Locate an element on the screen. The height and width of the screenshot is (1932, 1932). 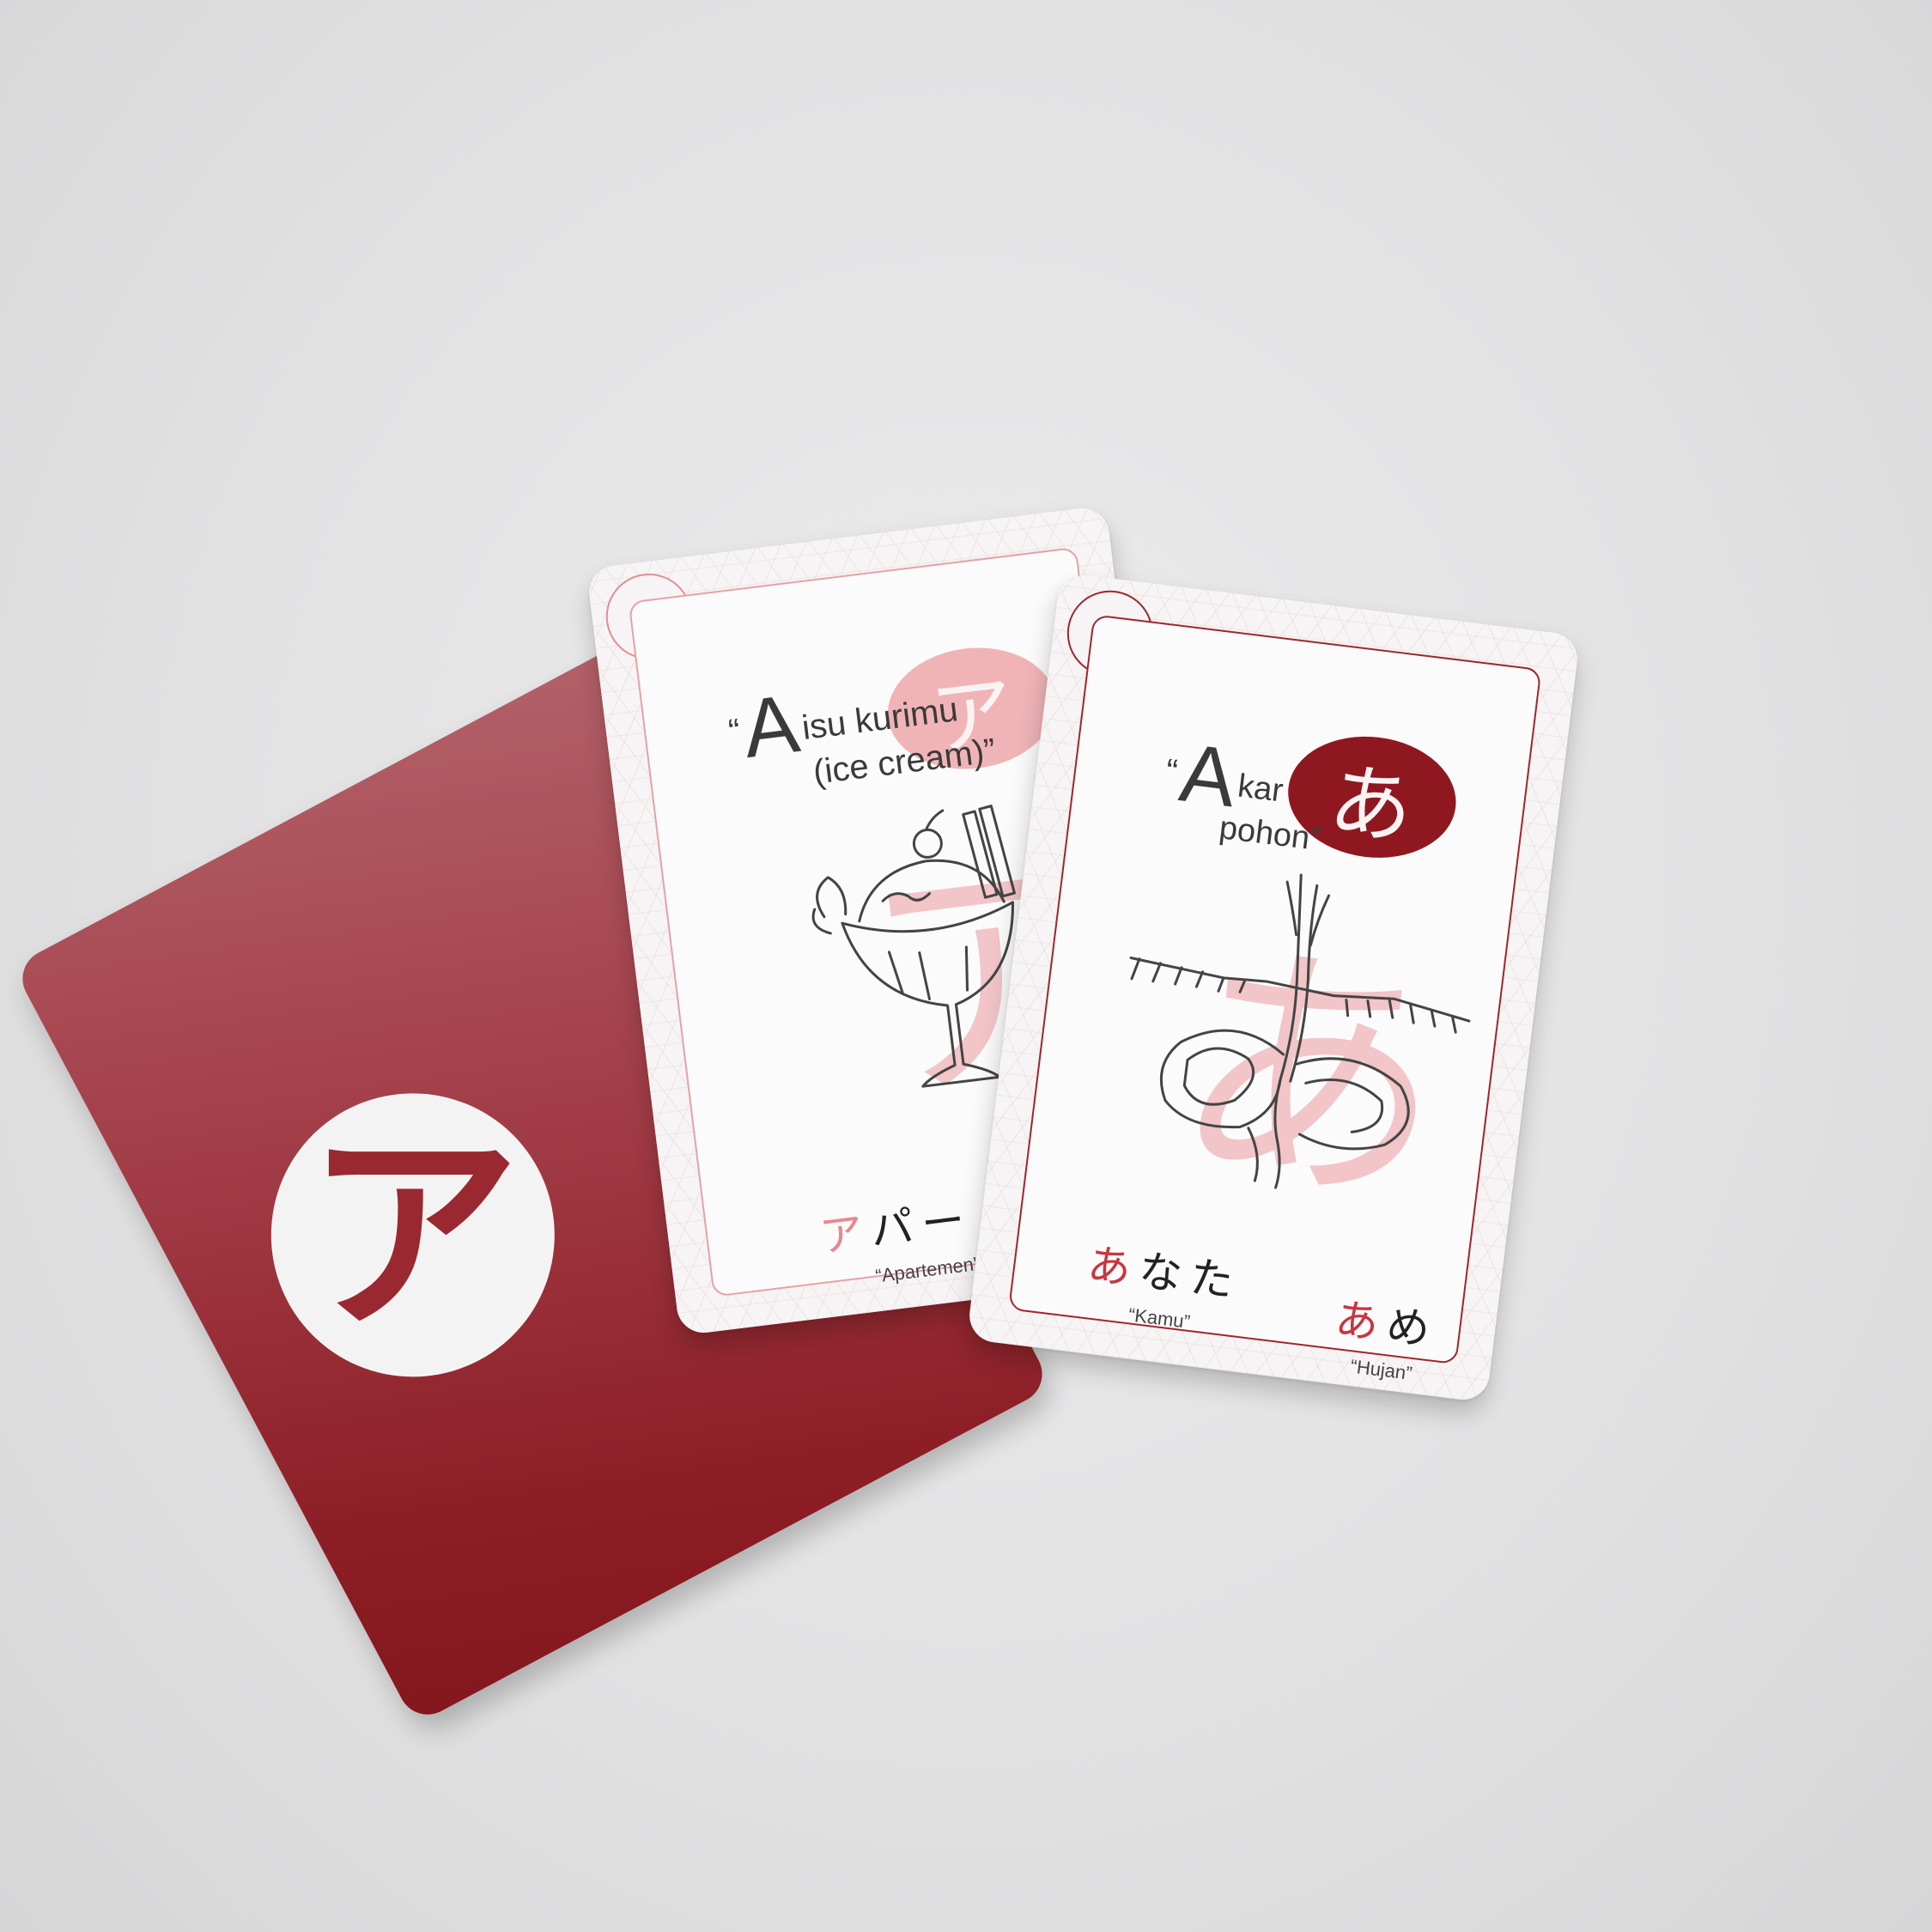
card-back-emblem: ア is located at coordinates (413, 1235).